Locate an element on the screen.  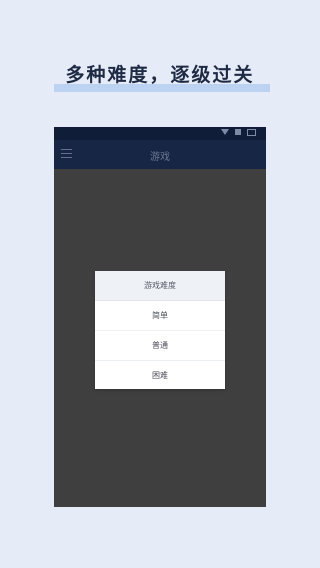
app-bar: 游戏 is located at coordinates (160, 154).